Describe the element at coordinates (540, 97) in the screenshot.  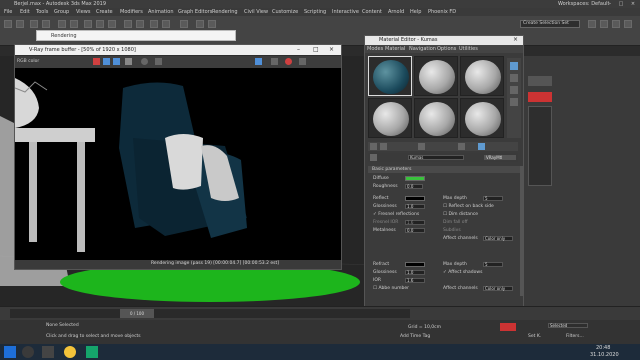
I see `object-color-swatch` at that location.